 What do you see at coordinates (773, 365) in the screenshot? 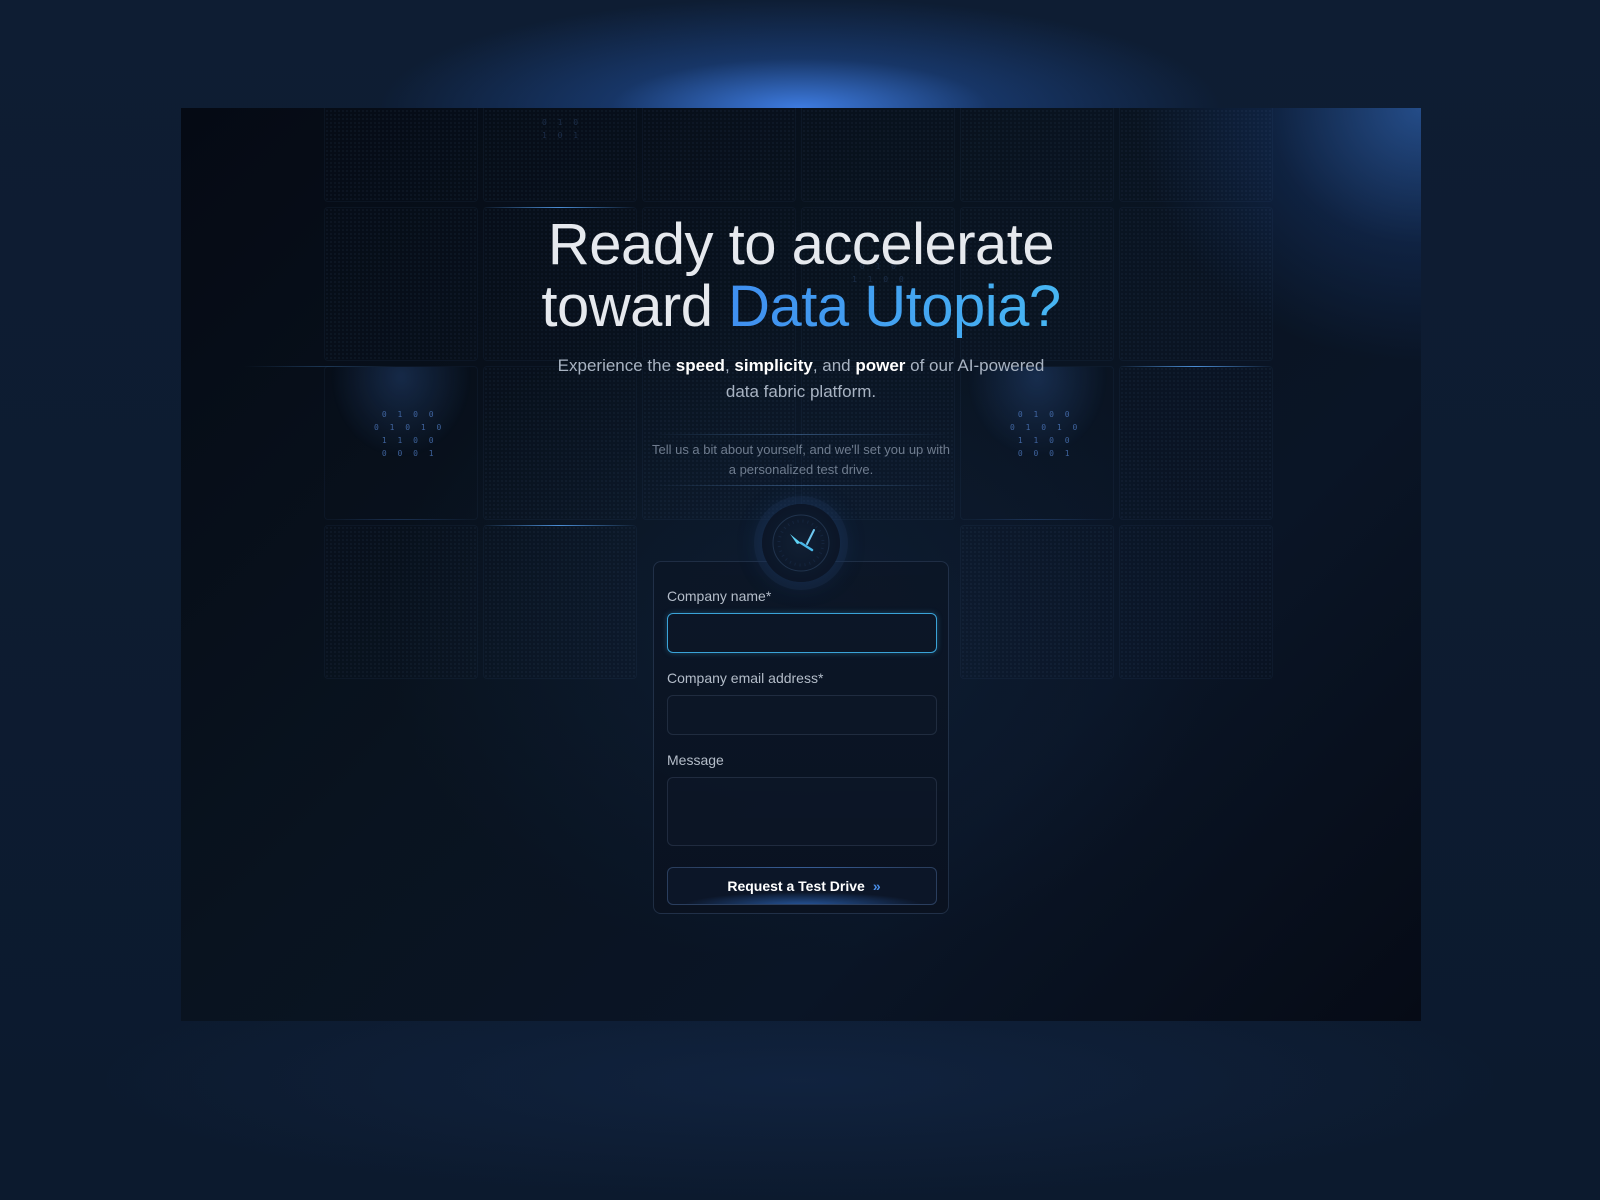
I see `subtitle-bold-simplicity: simplicity` at bounding box center [773, 365].